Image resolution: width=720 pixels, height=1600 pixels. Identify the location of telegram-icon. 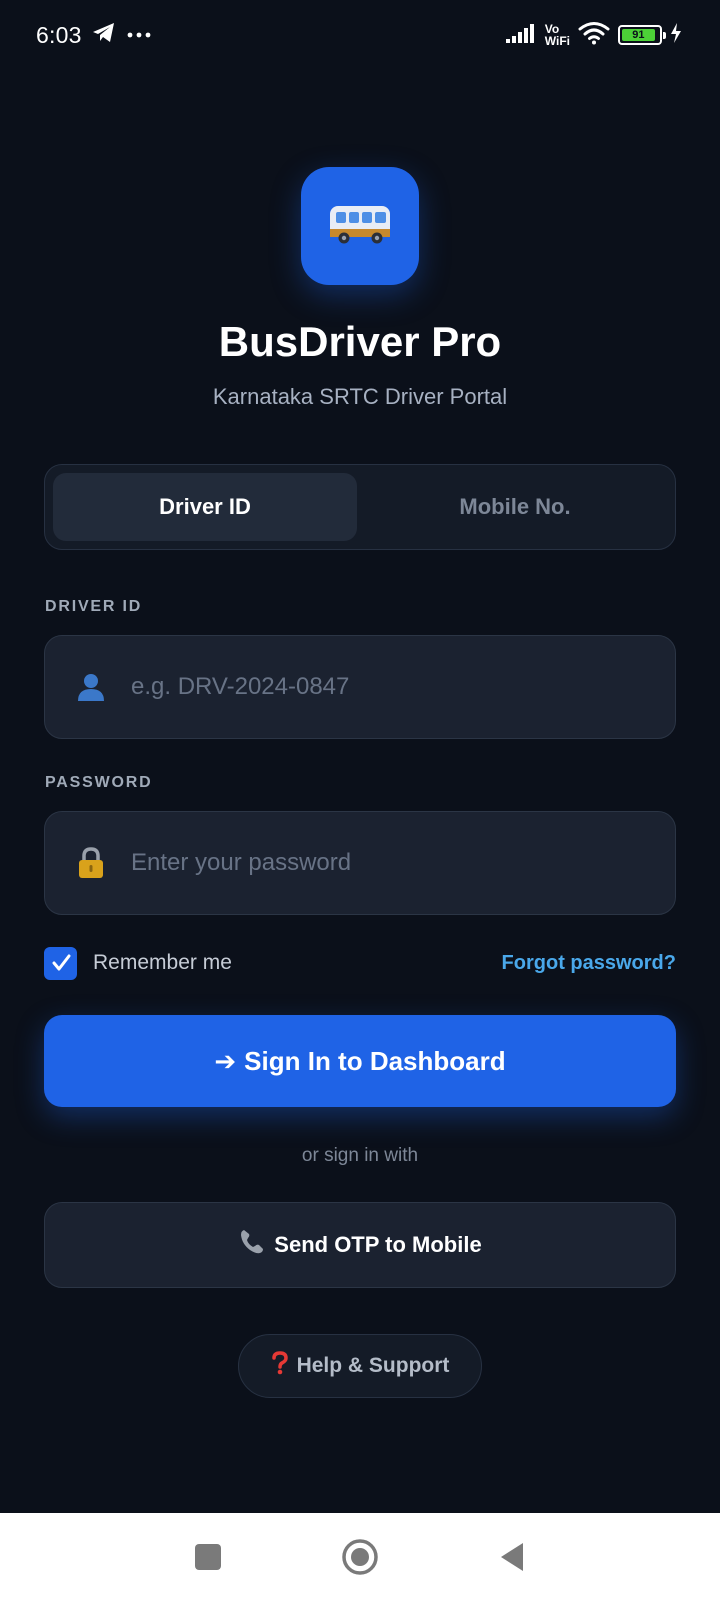
(104, 35).